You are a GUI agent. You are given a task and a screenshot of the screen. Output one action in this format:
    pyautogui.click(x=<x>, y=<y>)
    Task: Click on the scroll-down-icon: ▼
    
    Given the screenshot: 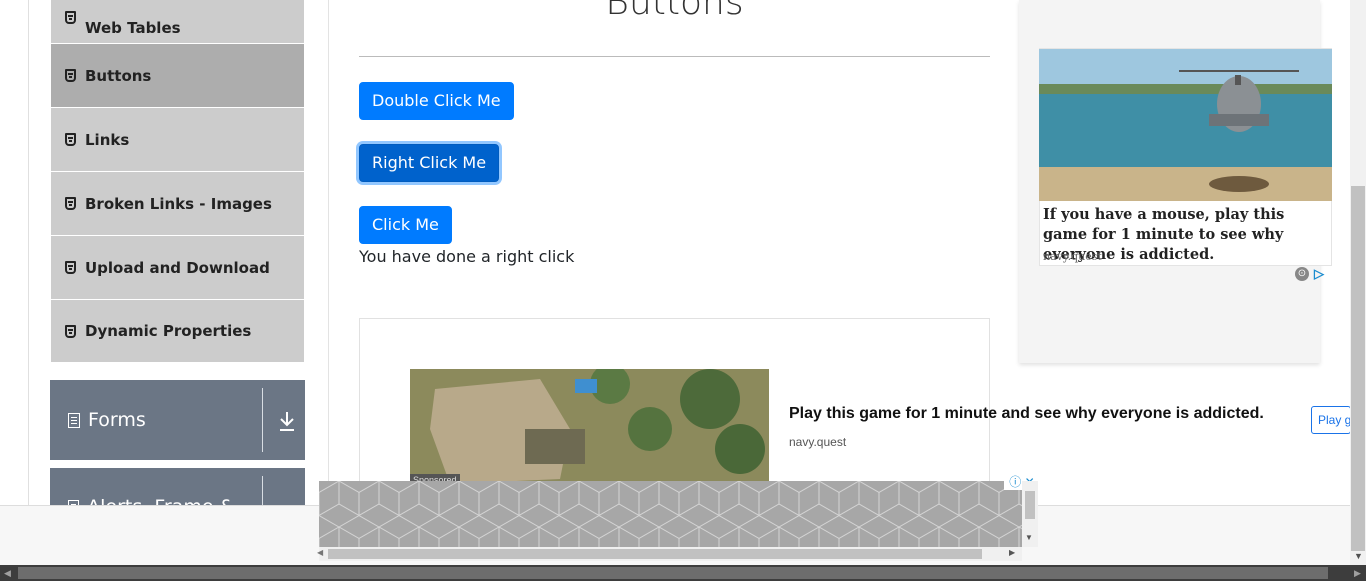 What is the action you would take?
    pyautogui.click(x=1358, y=556)
    